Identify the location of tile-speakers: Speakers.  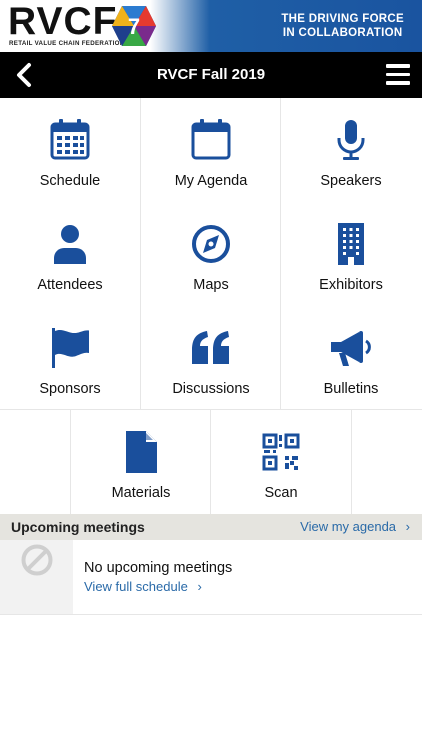
(351, 150).